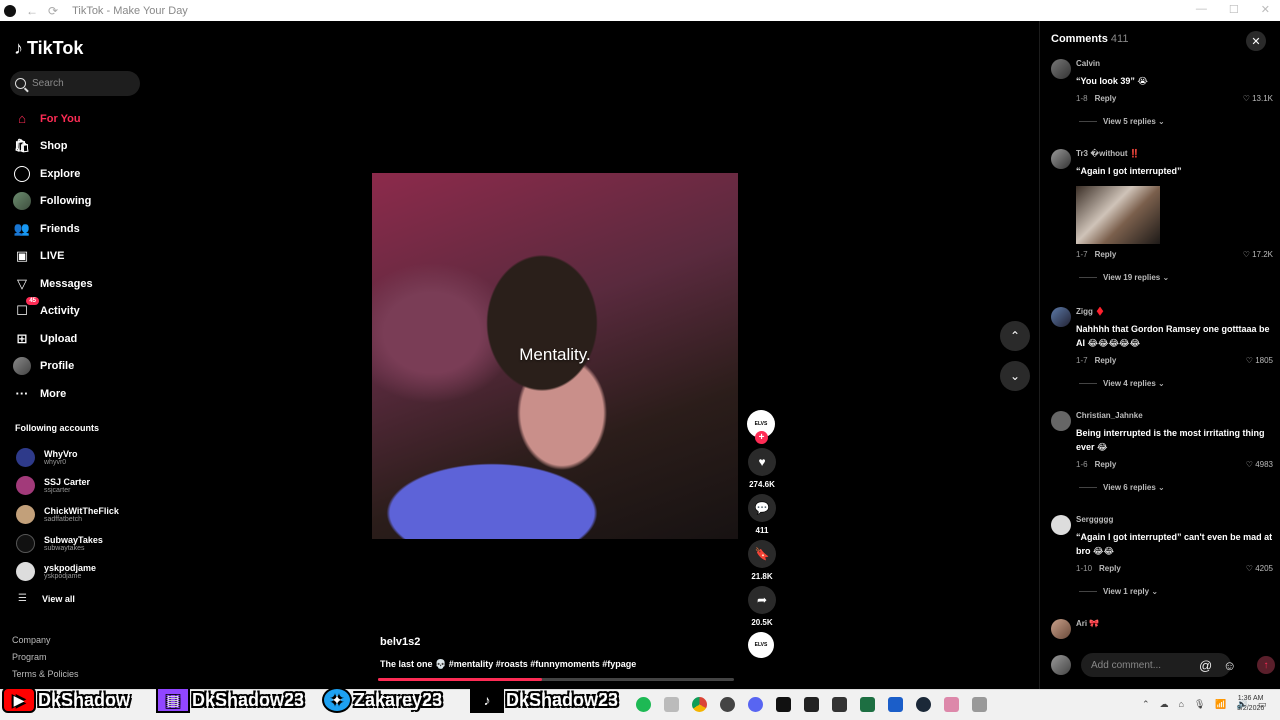 The image size is (1280, 720). I want to click on comment-image, so click(1118, 215).